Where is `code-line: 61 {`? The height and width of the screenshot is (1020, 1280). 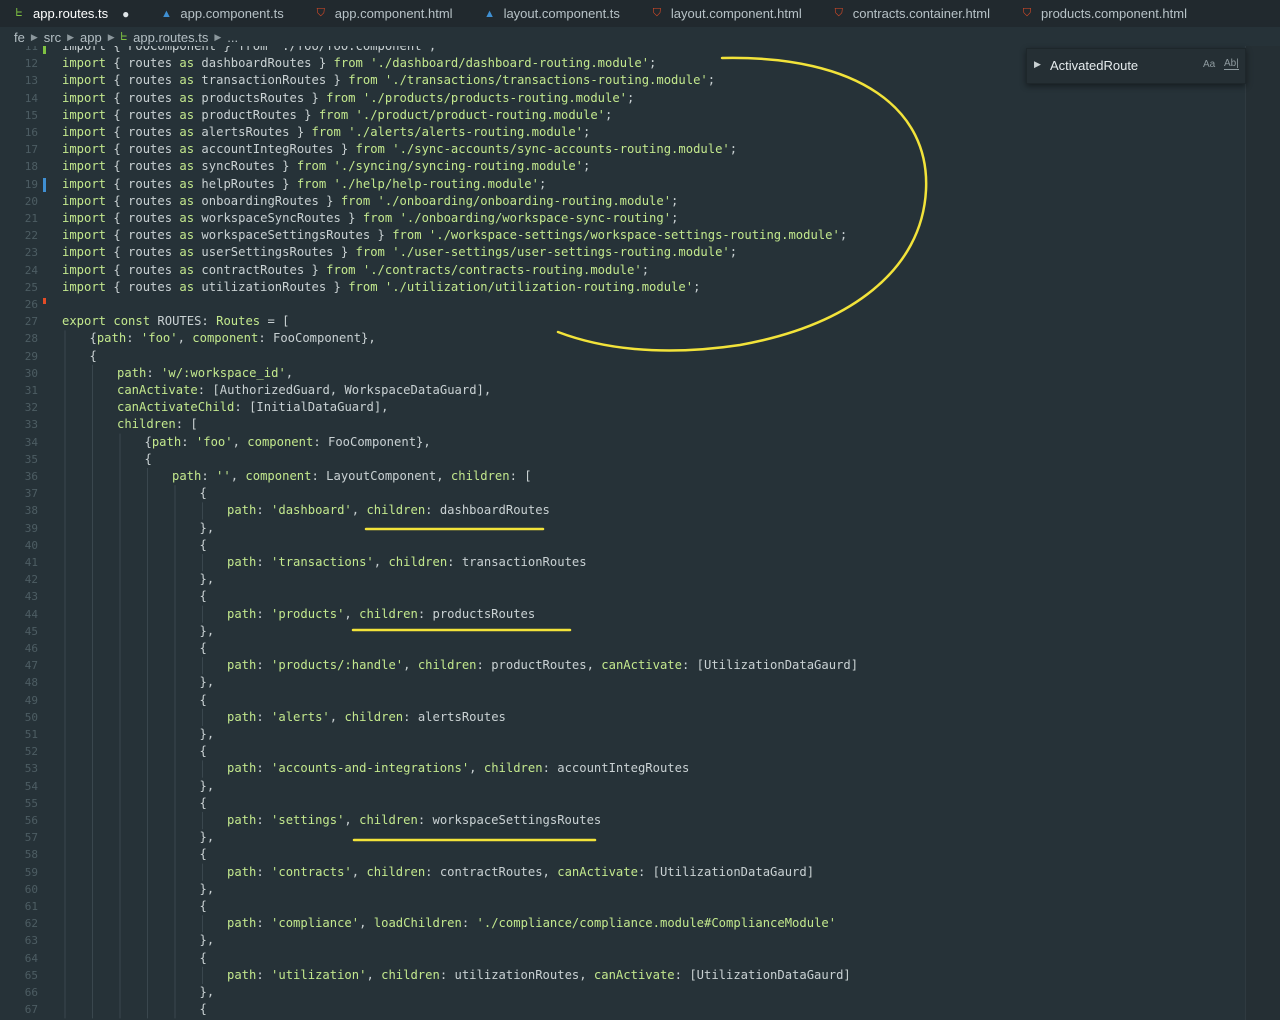
code-line: 61 { is located at coordinates (622, 906).